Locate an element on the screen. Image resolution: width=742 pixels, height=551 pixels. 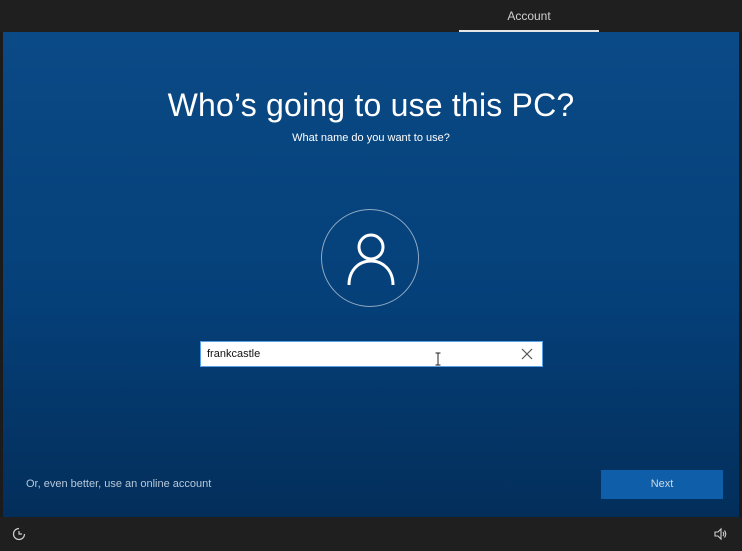
online-account-link: Or, even better, use an online account is located at coordinates (118, 484).